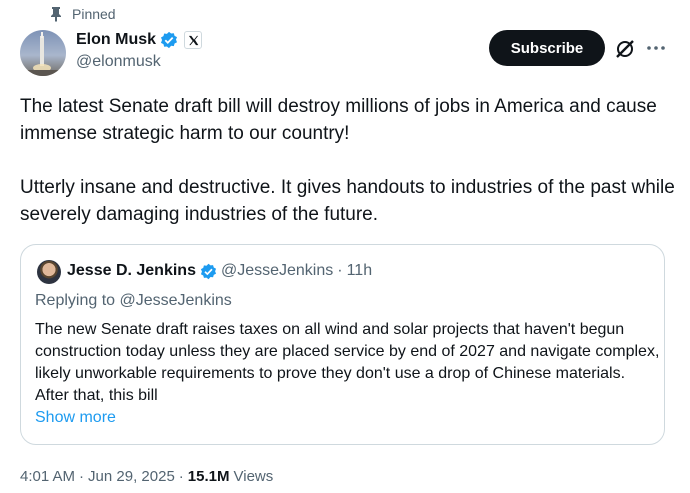 Image resolution: width=690 pixels, height=493 pixels. I want to click on pinned-indicator: Pinned, so click(83, 14).